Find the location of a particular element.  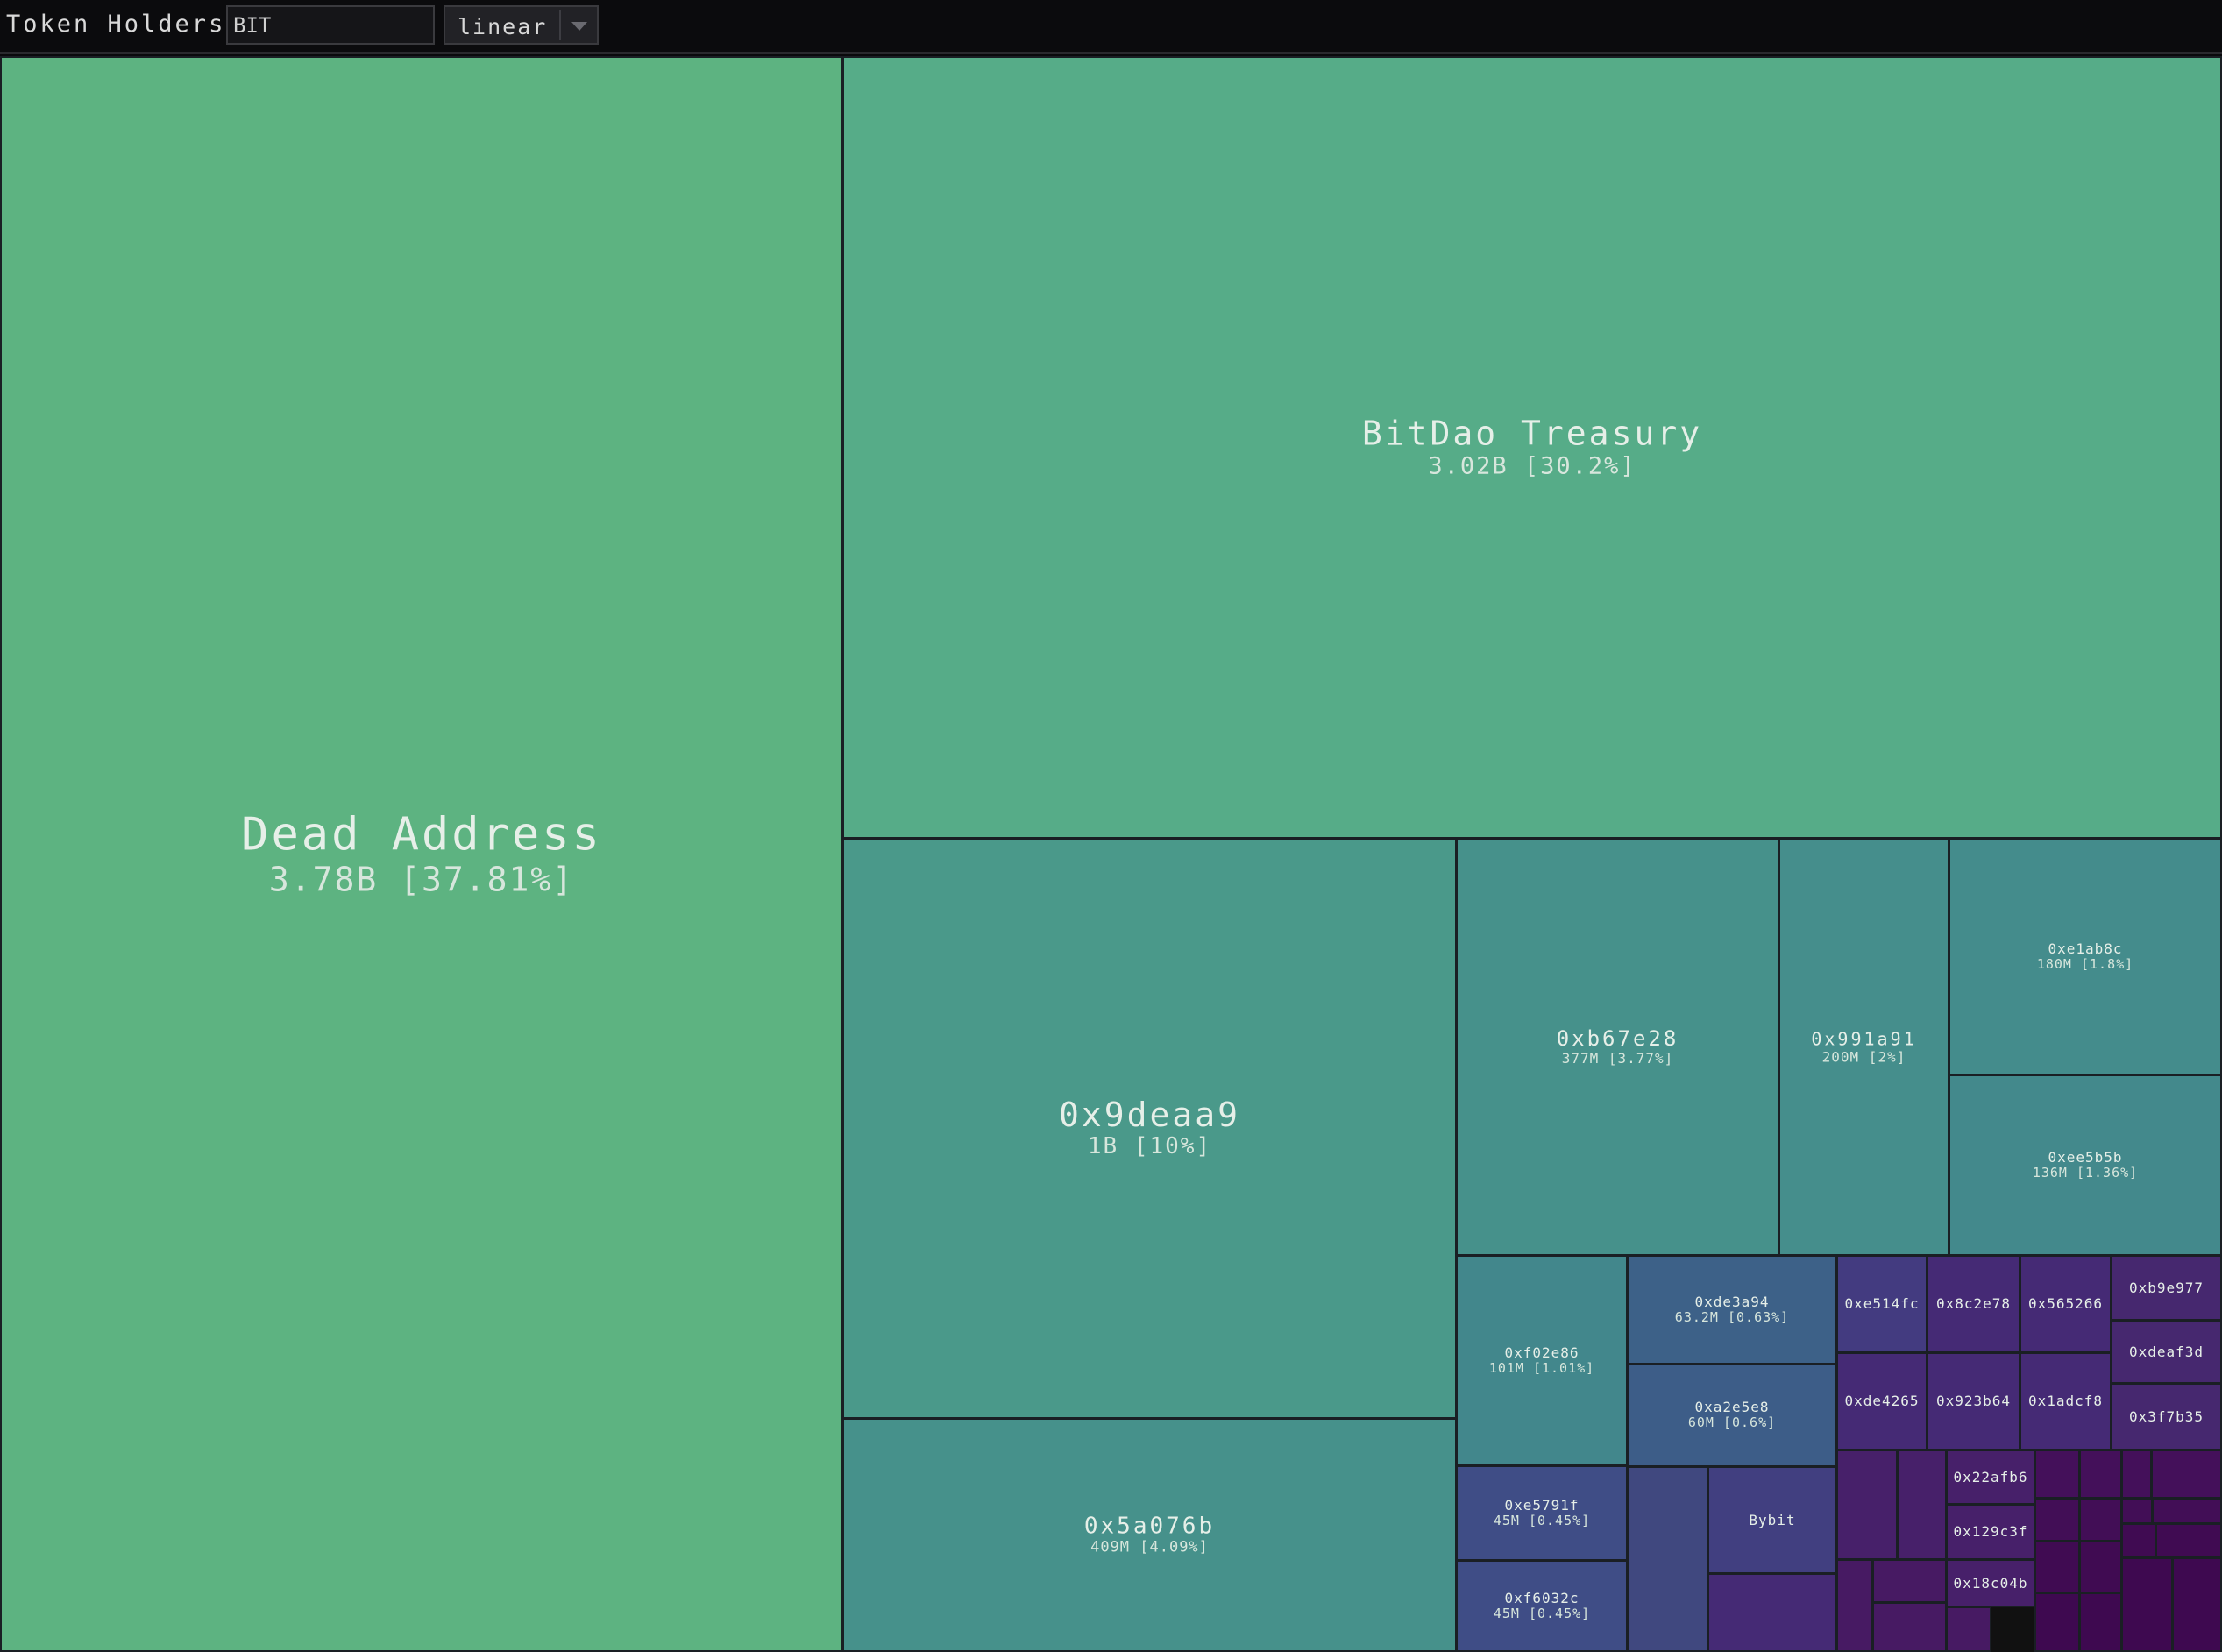

holder-cell: 0xe514fc is located at coordinates (1881, 1304).